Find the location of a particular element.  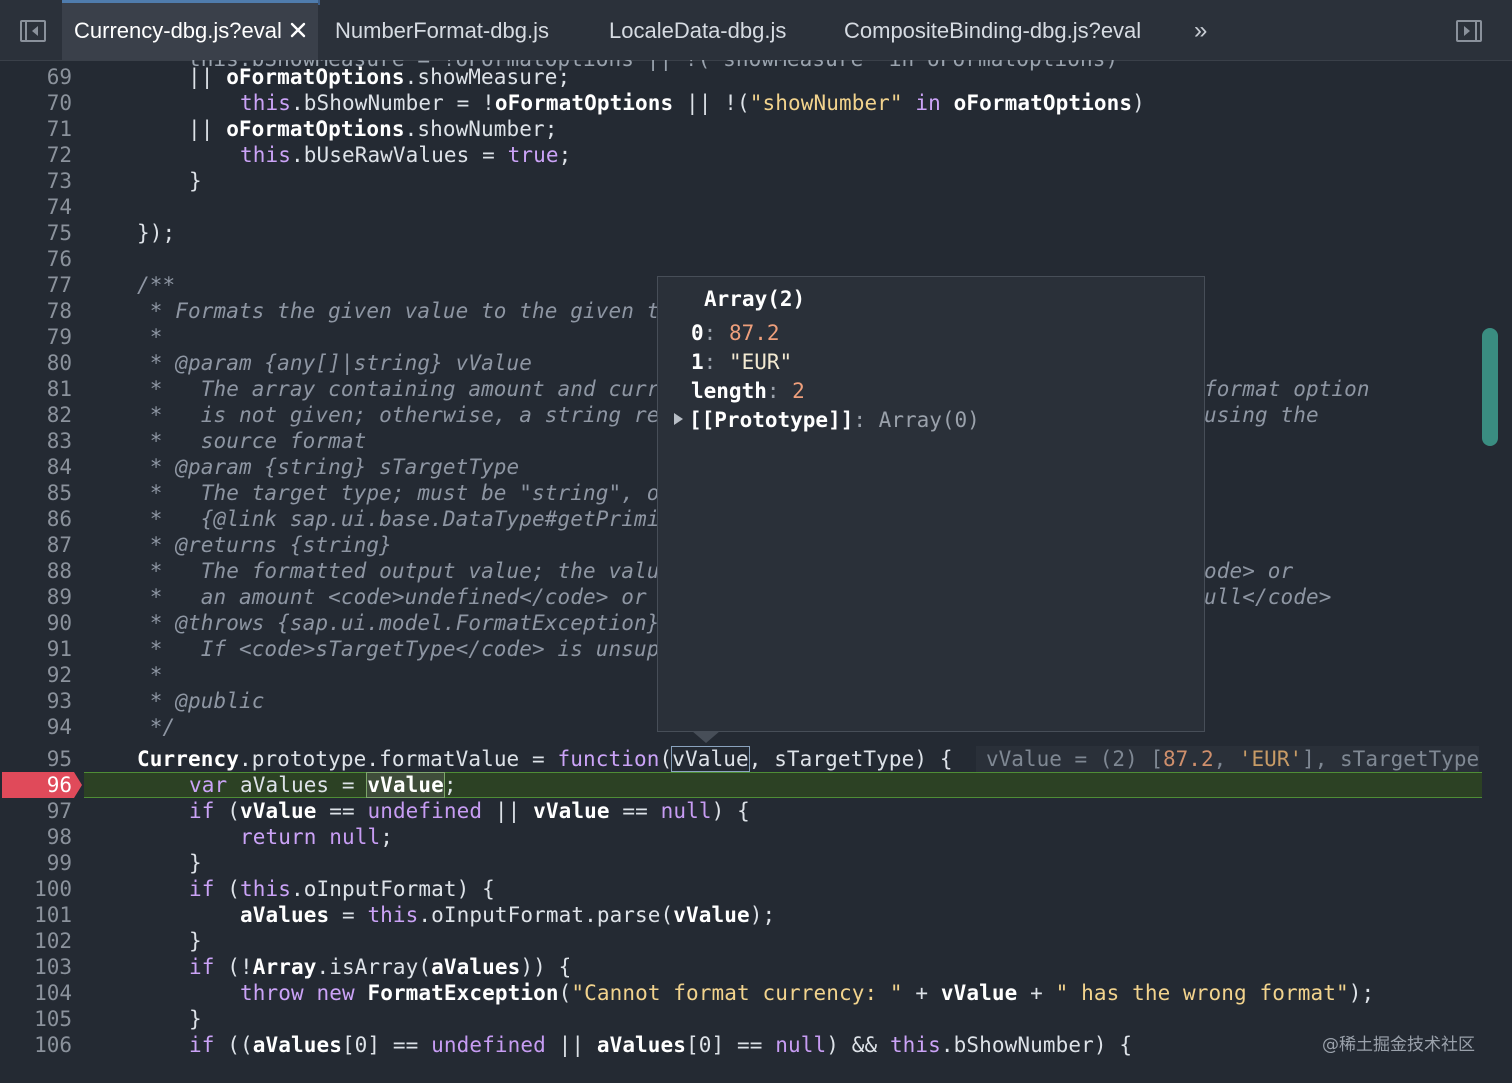

line-number: 86 is located at coordinates (36, 519).